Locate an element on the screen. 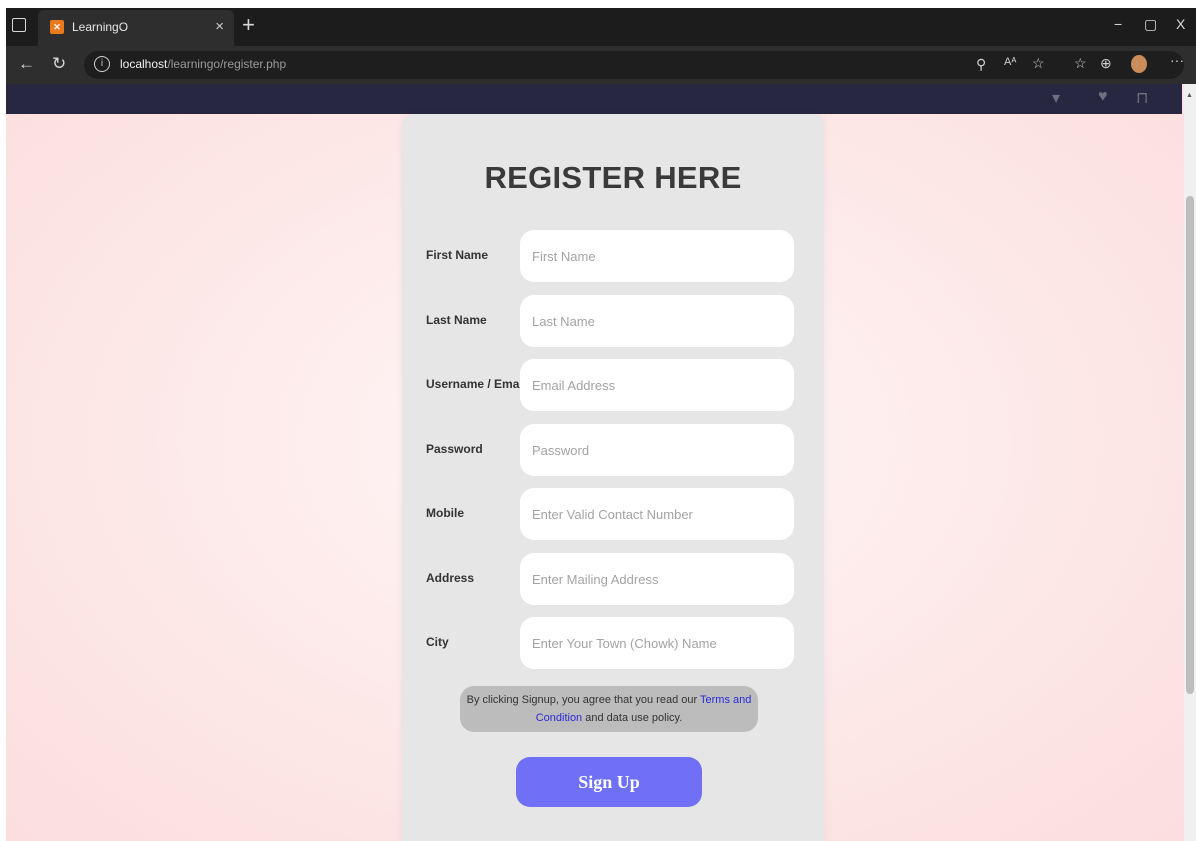 This screenshot has width=1196, height=841. form-row-address: Address is located at coordinates (613, 579).